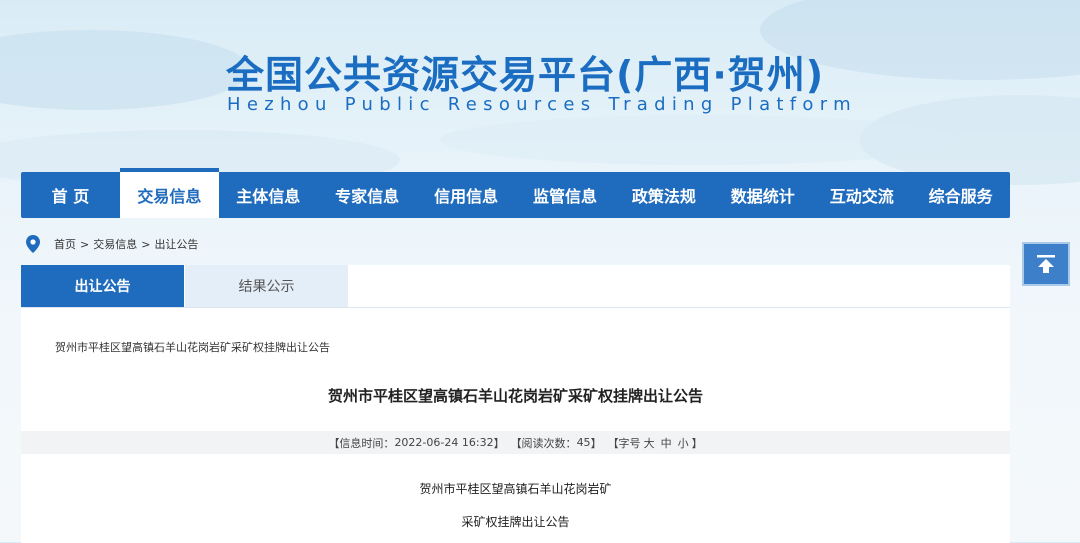 The width and height of the screenshot is (1080, 543). What do you see at coordinates (666, 443) in the screenshot?
I see `font-size-medium-button: 中` at bounding box center [666, 443].